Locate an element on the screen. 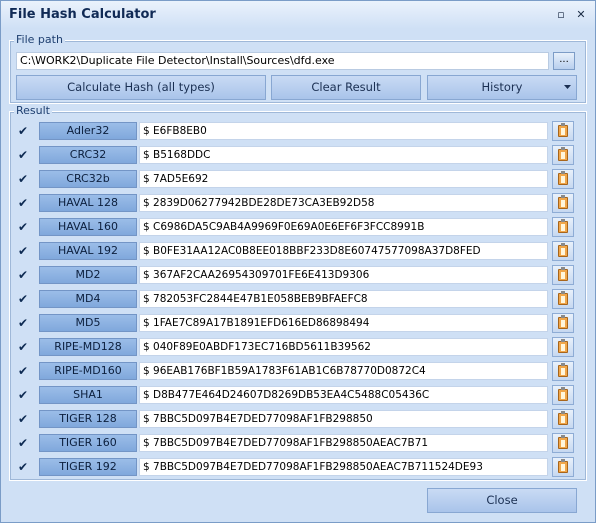  algorithm-label: RIPE-MD128 is located at coordinates (88, 347).